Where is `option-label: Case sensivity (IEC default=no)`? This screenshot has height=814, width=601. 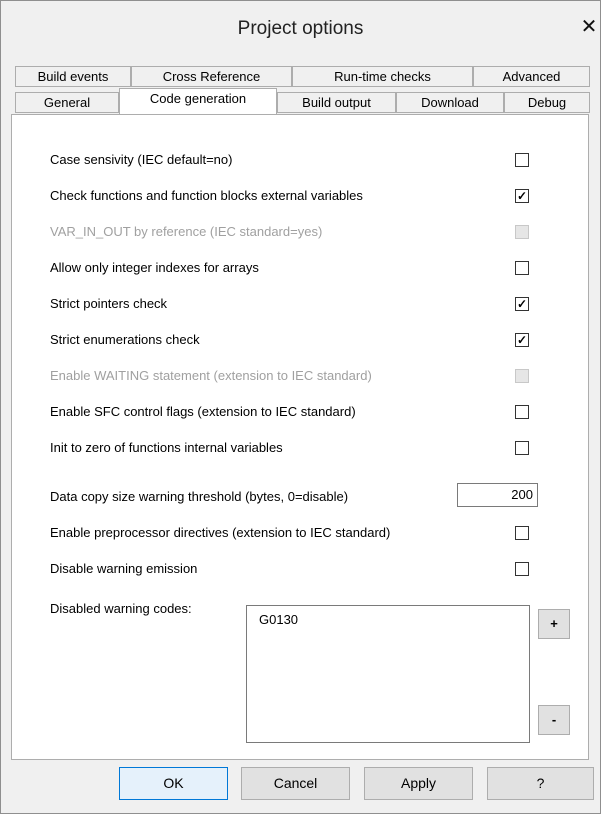 option-label: Case sensivity (IEC default=no) is located at coordinates (141, 159).